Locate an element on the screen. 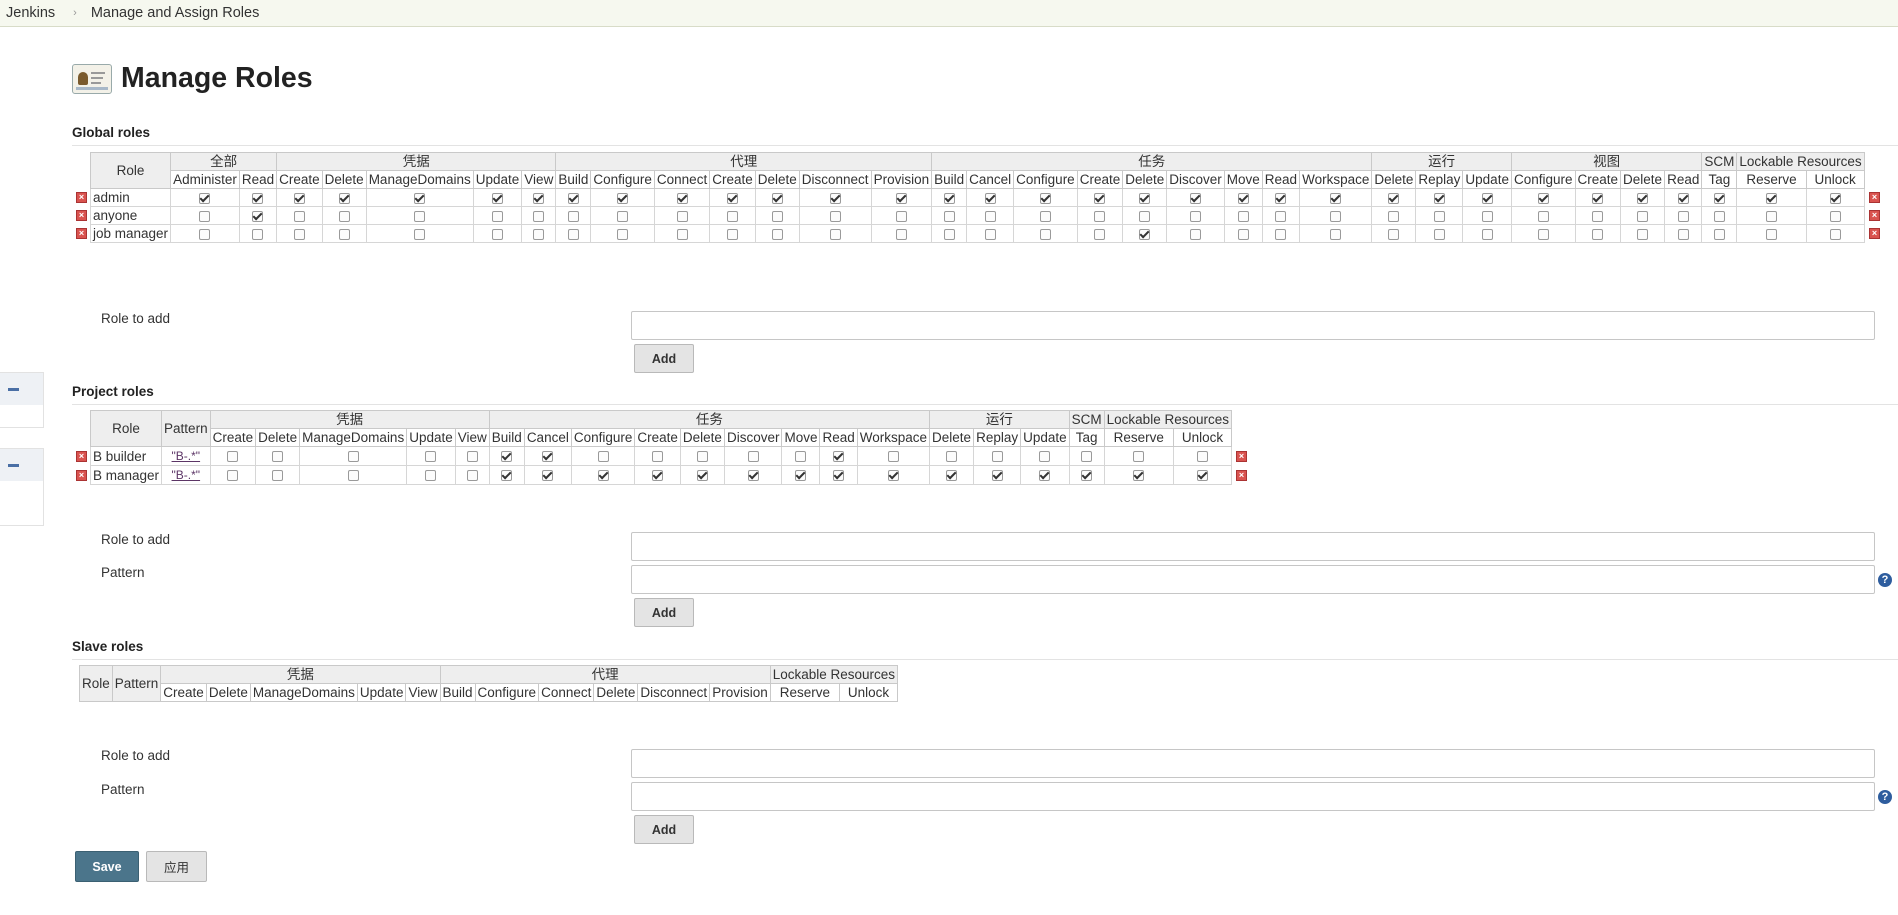 The height and width of the screenshot is (915, 1898). project-role-to-add-input is located at coordinates (1253, 546).